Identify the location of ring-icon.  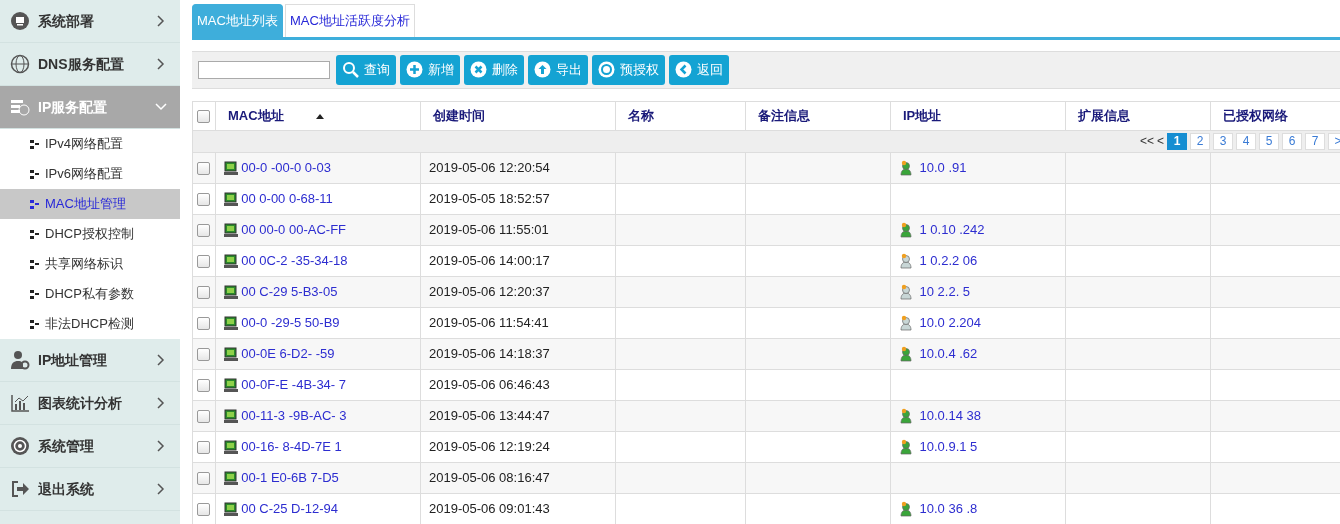
(606, 69).